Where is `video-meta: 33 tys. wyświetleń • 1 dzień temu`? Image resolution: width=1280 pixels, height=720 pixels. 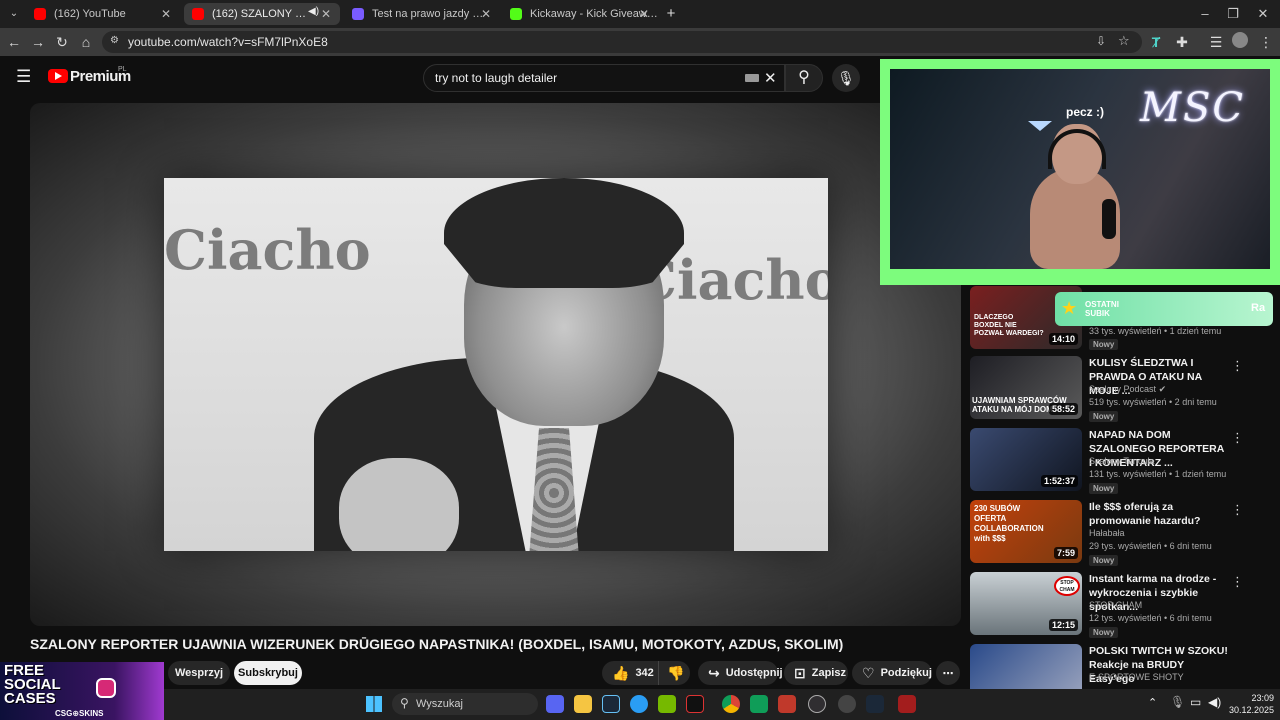 video-meta: 33 tys. wyświetleń • 1 dzień temu is located at coordinates (1155, 331).